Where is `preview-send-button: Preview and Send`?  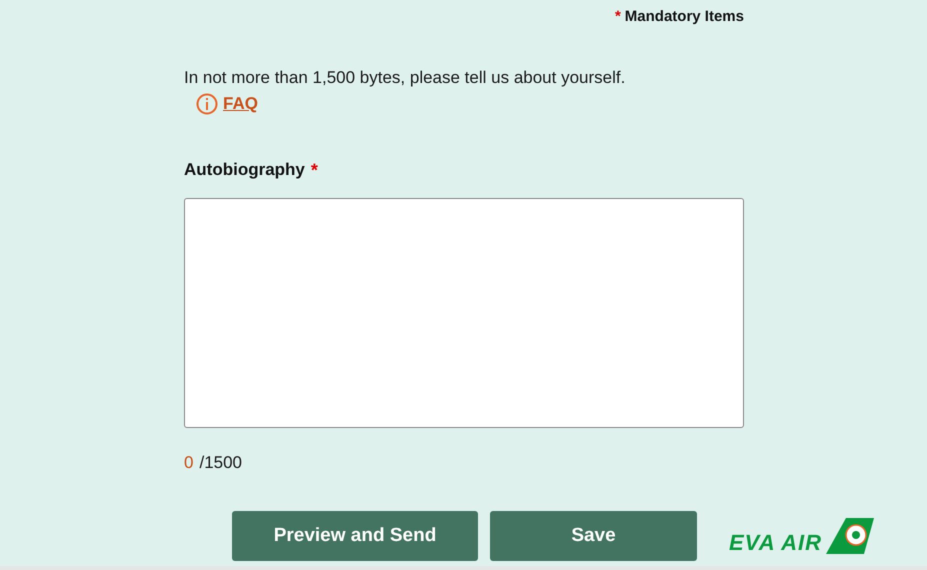 preview-send-button: Preview and Send is located at coordinates (355, 536).